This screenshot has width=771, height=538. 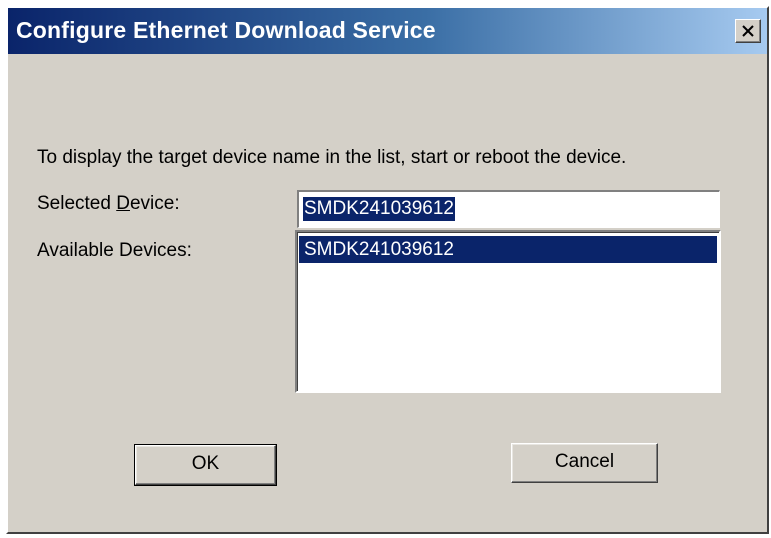 I want to click on cancel-button: Cancel, so click(x=584, y=463).